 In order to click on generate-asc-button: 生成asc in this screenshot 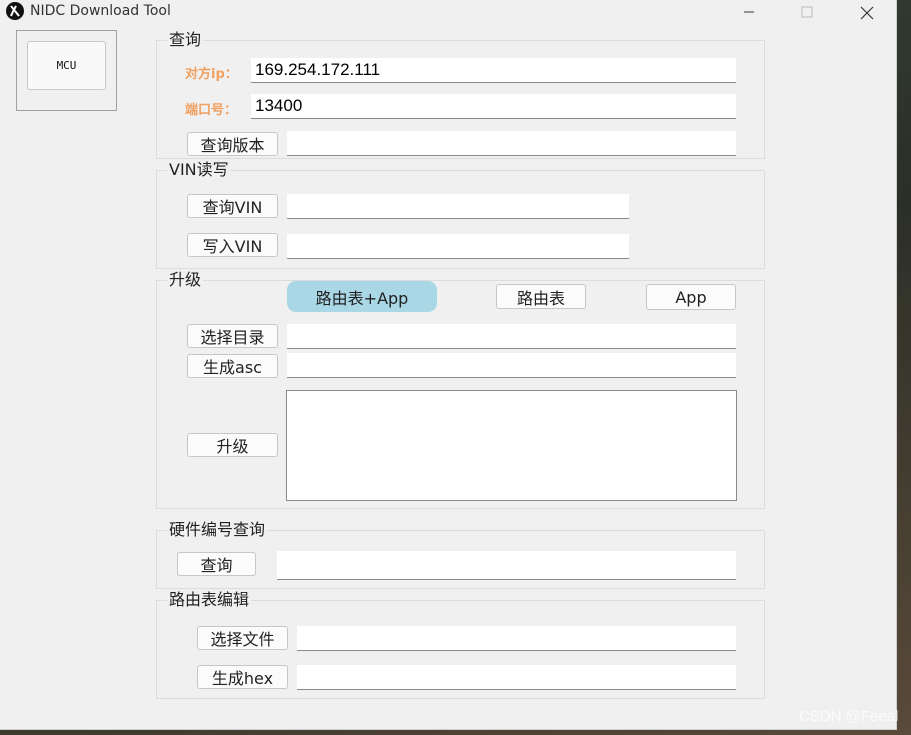, I will do `click(232, 366)`.